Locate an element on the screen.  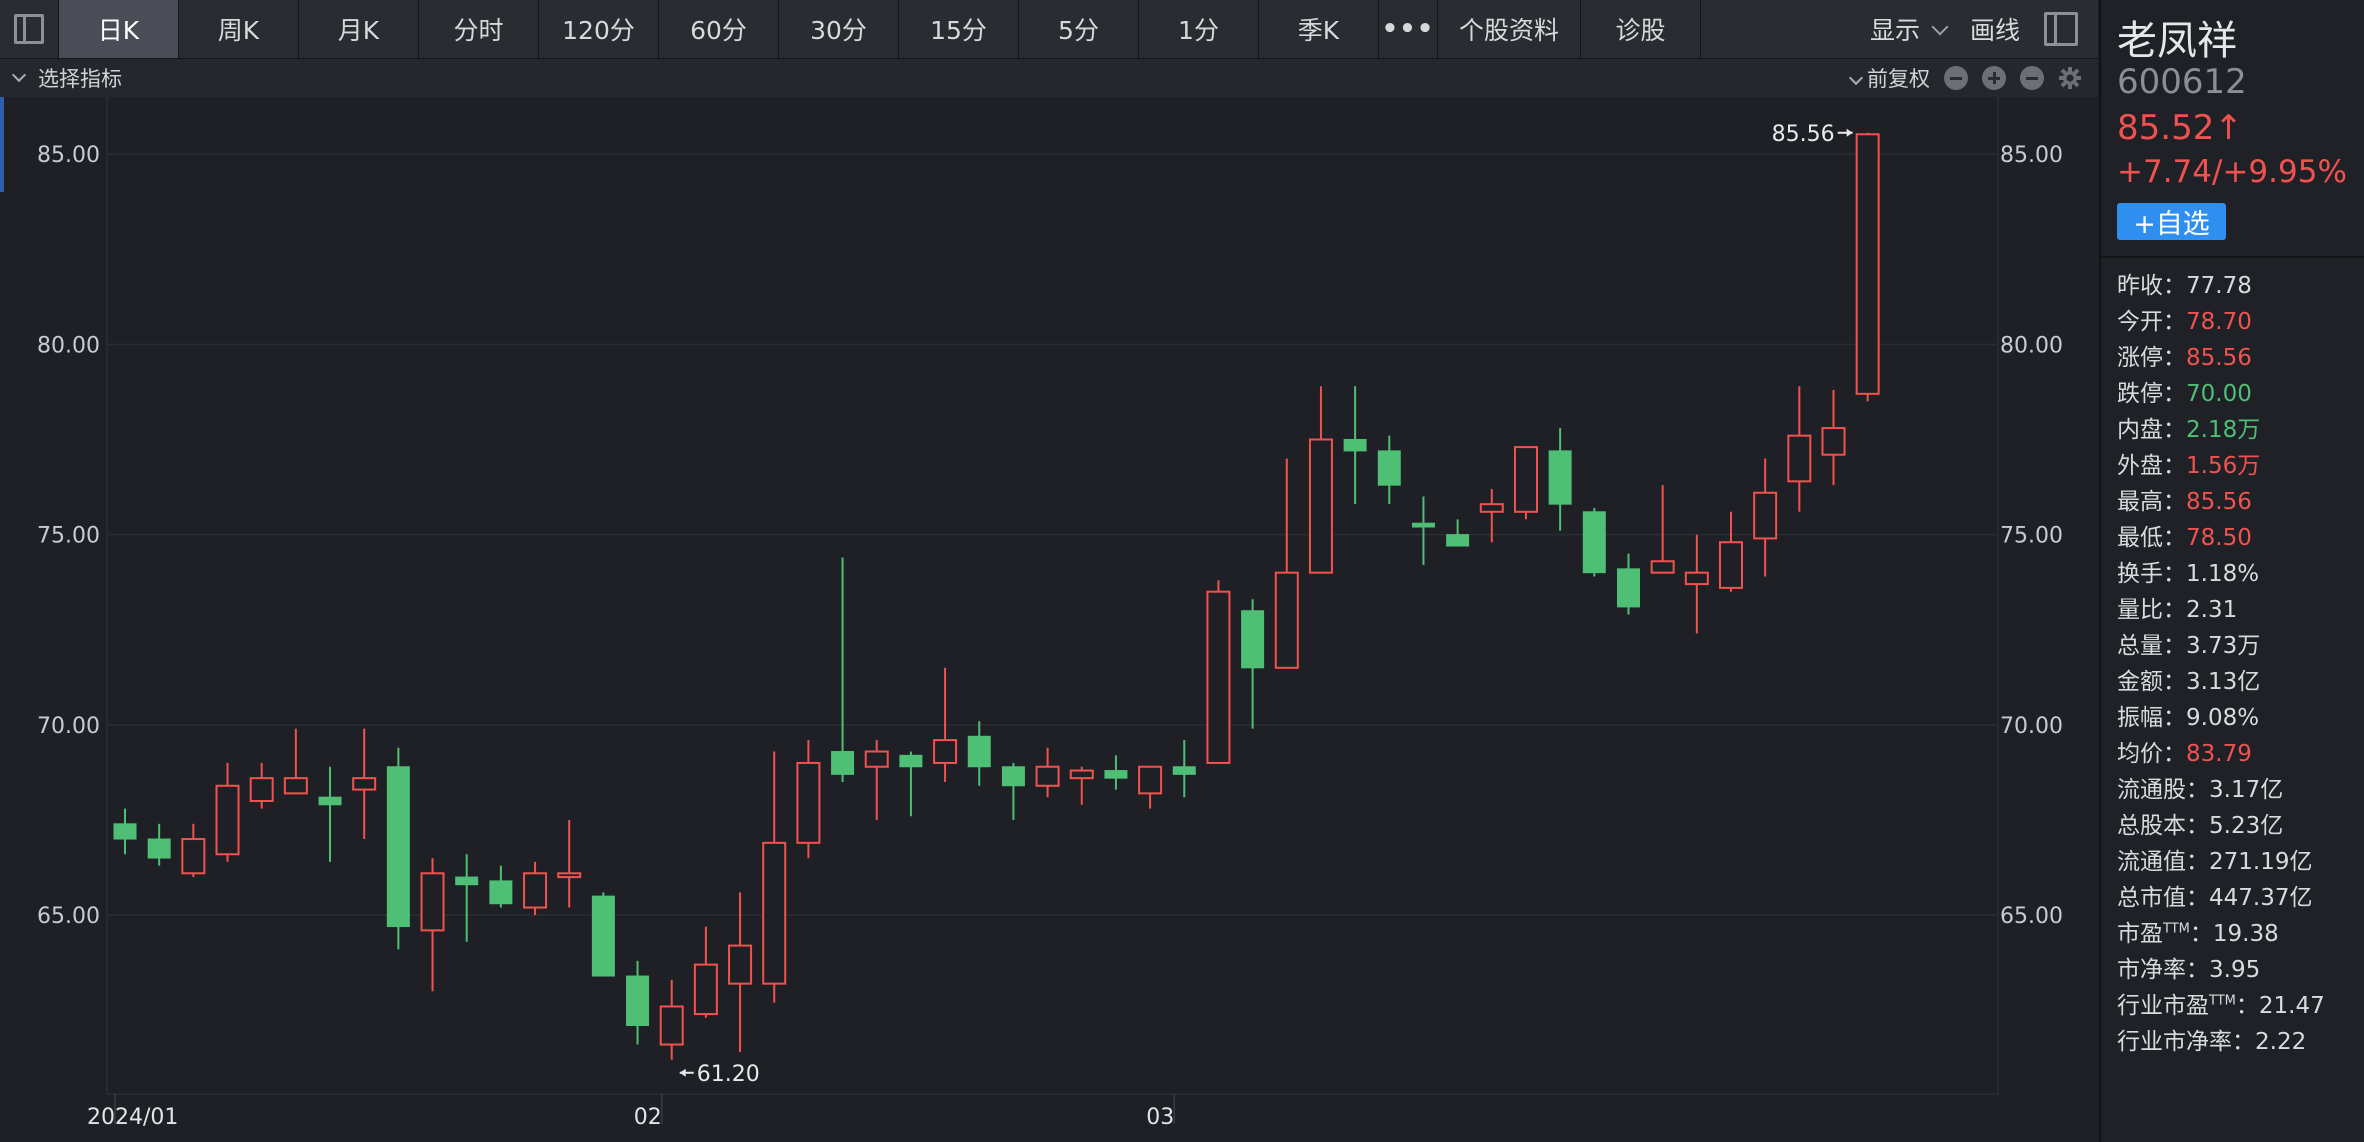
stat-label-colon: ： is located at coordinates (2247, 1006).